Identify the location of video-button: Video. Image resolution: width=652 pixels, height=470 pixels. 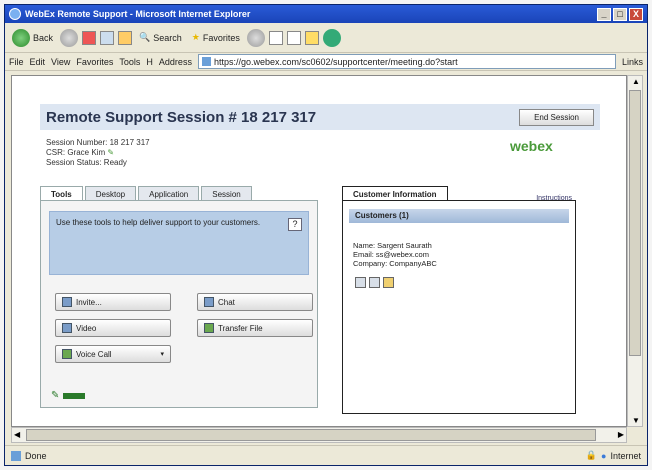
(113, 328).